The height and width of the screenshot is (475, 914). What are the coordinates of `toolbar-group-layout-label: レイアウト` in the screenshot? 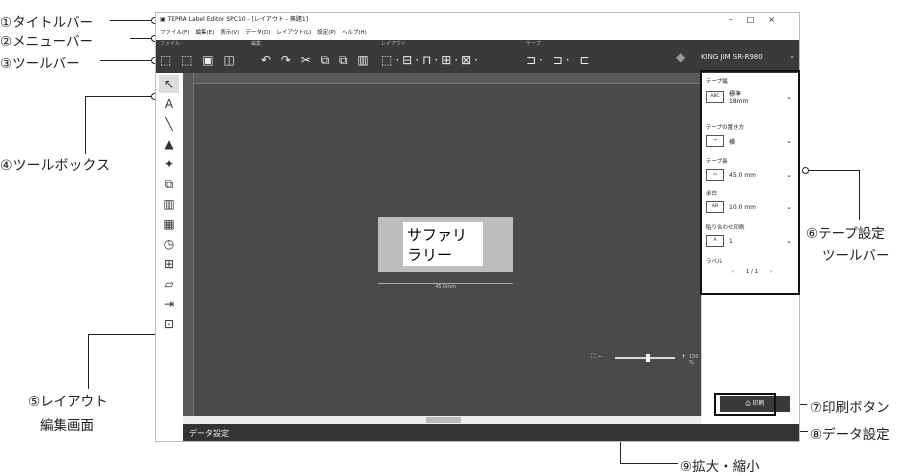 It's located at (394, 44).